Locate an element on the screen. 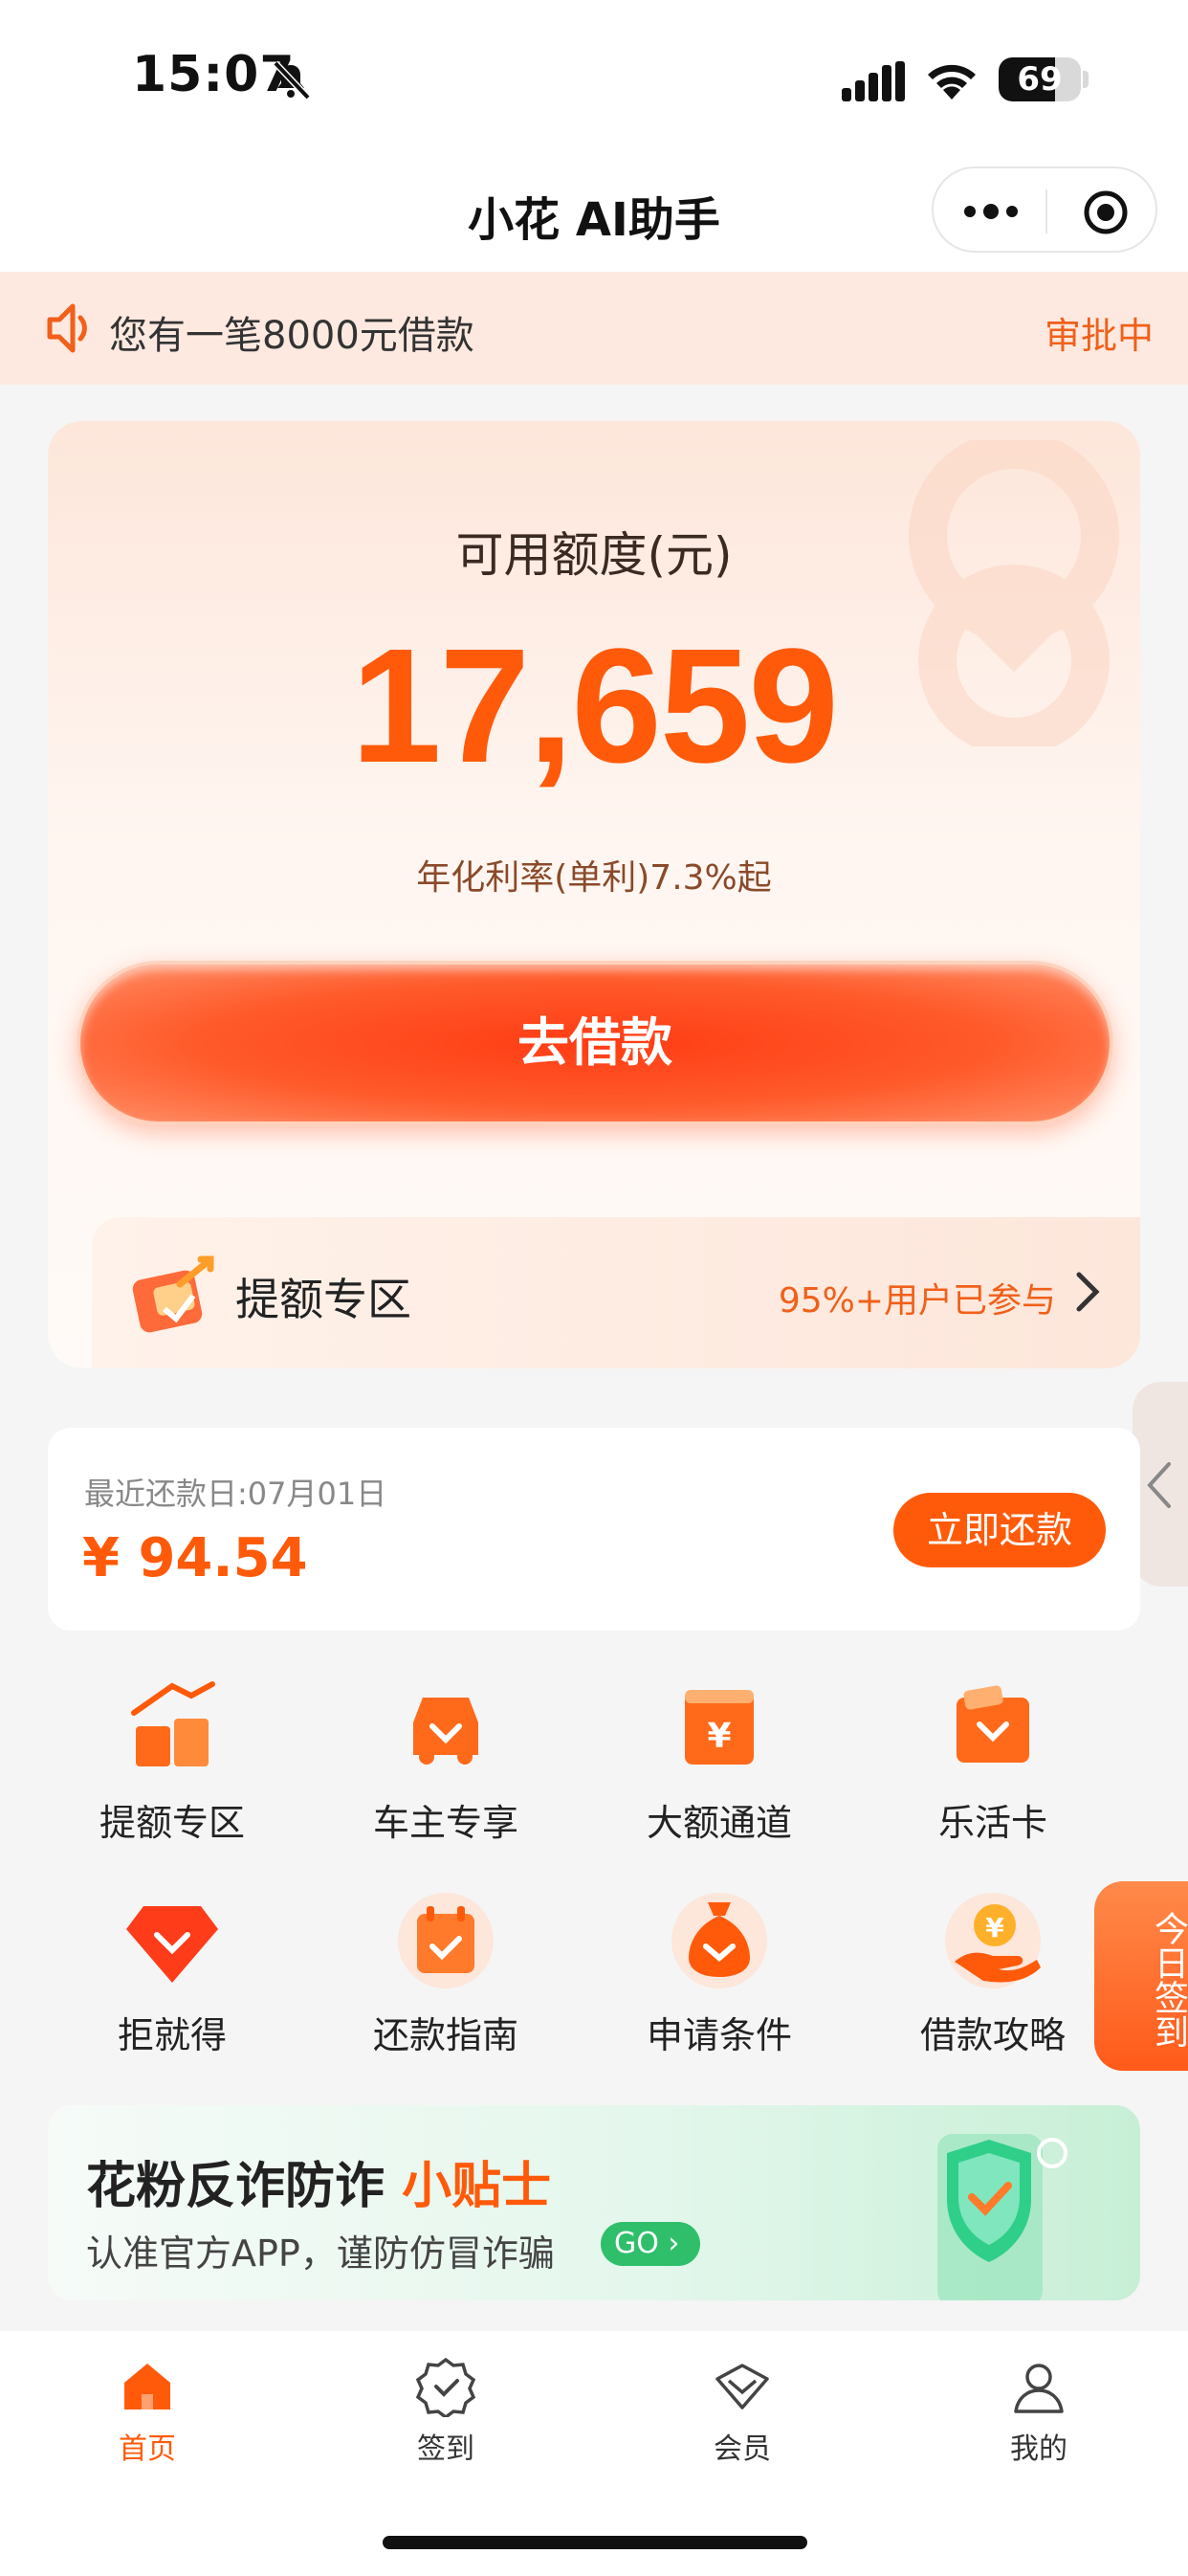  tab-checkin: 签到 is located at coordinates (445, 2411).